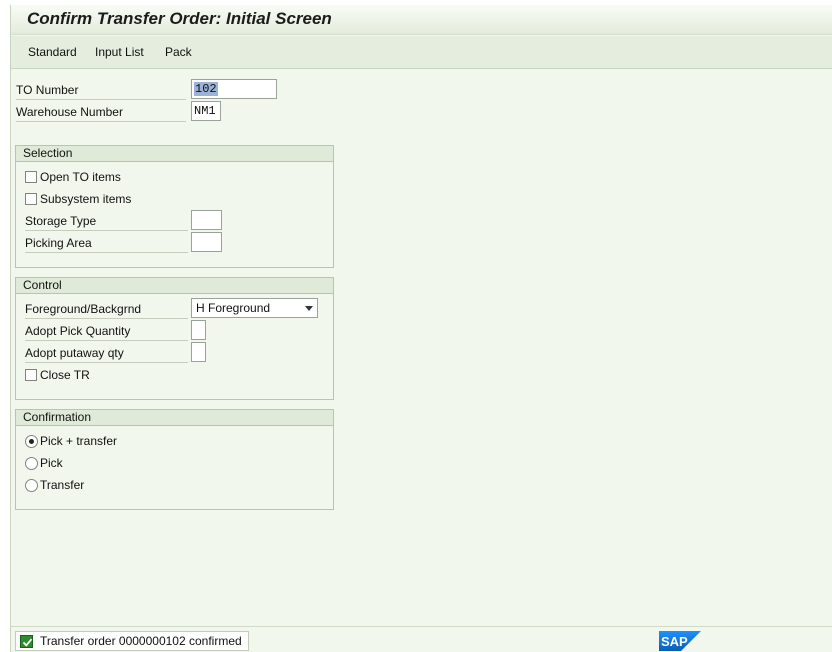  Describe the element at coordinates (31, 485) in the screenshot. I see `transfer-radio` at that location.